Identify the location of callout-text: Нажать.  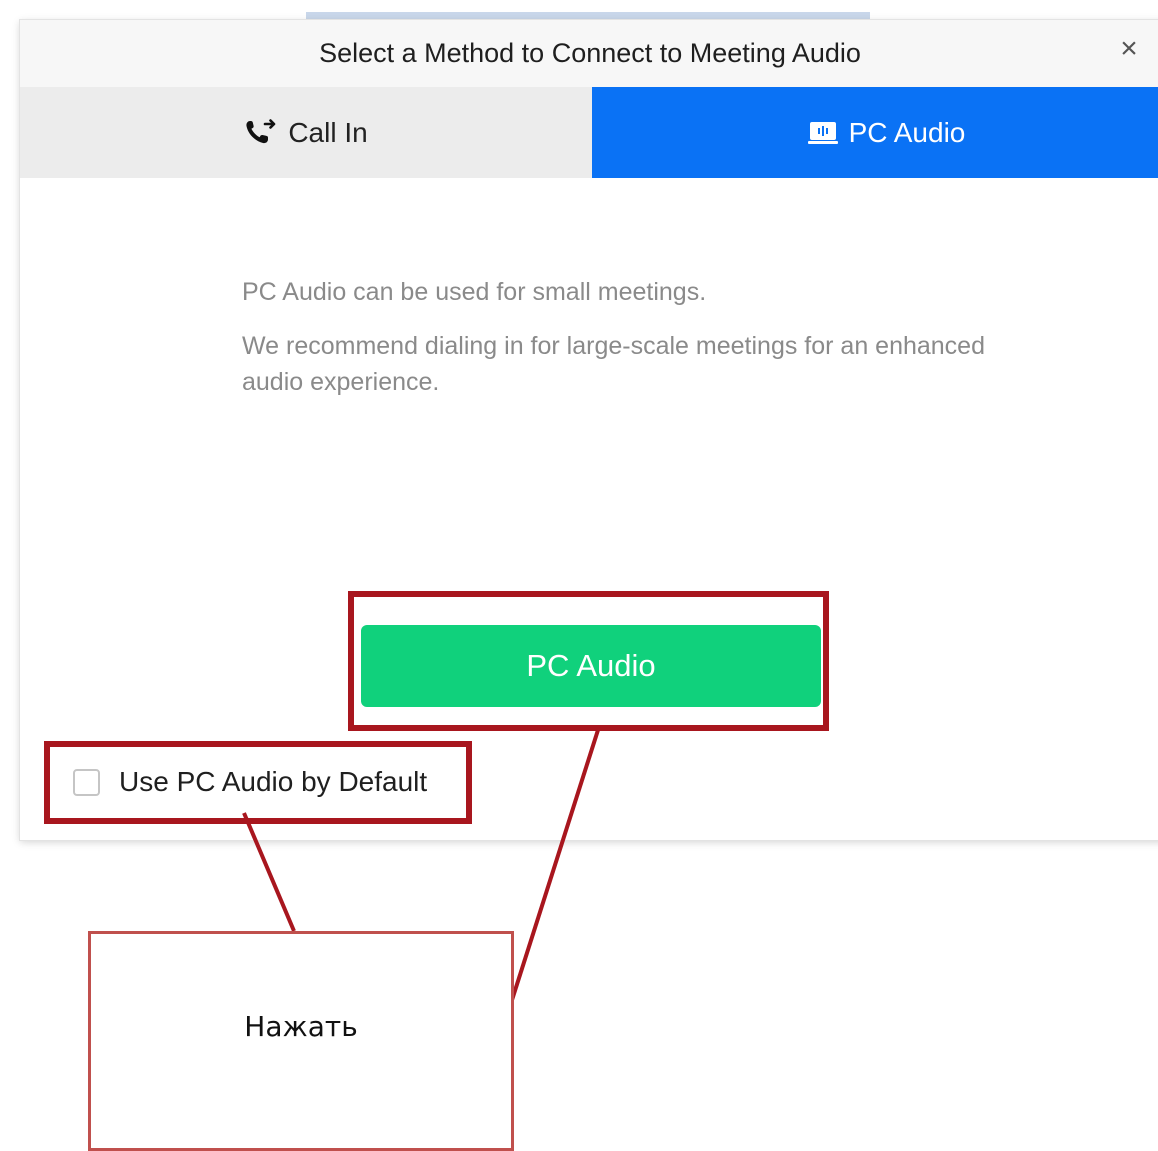
(301, 1026).